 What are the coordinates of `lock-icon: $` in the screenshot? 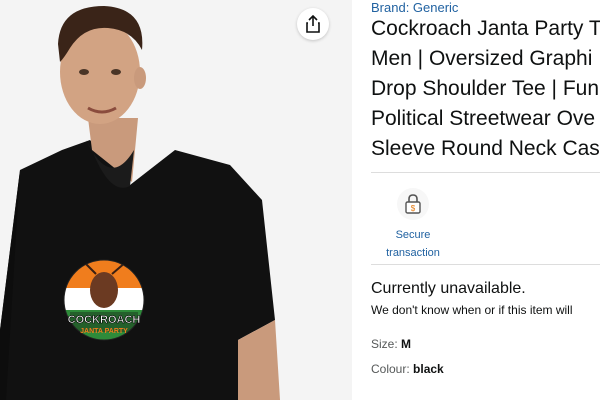 It's located at (413, 204).